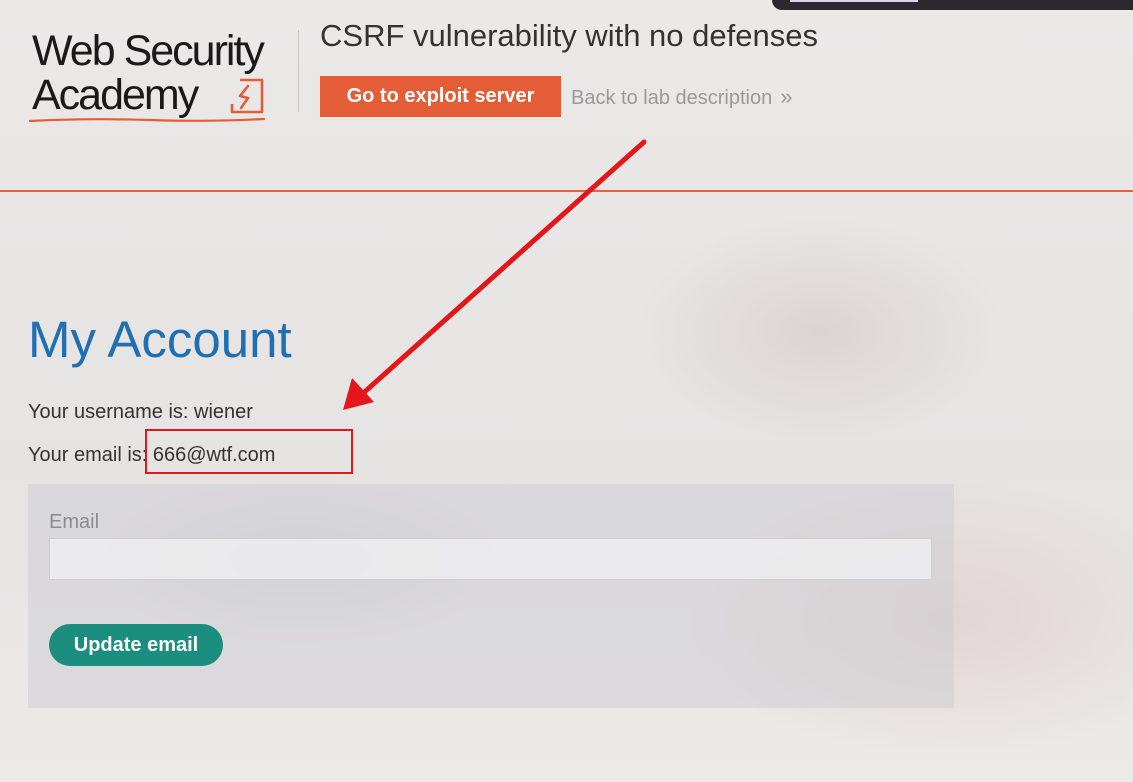 This screenshot has height=782, width=1133. Describe the element at coordinates (115, 95) in the screenshot. I see `logo-text-line2: Academy` at that location.